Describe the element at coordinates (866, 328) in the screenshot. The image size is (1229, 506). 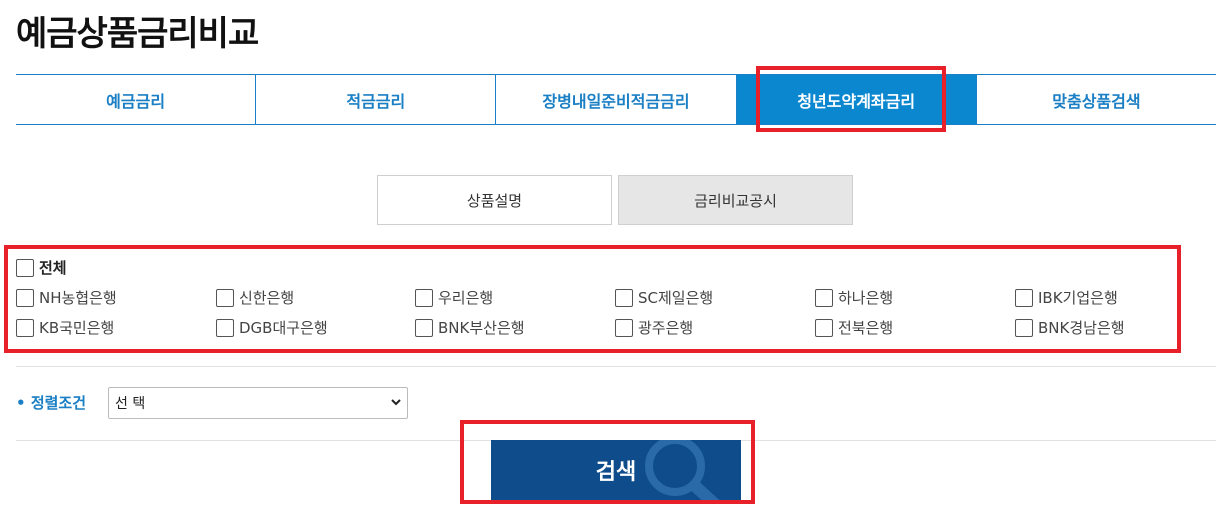
I see `bank-label: 전북은행` at that location.